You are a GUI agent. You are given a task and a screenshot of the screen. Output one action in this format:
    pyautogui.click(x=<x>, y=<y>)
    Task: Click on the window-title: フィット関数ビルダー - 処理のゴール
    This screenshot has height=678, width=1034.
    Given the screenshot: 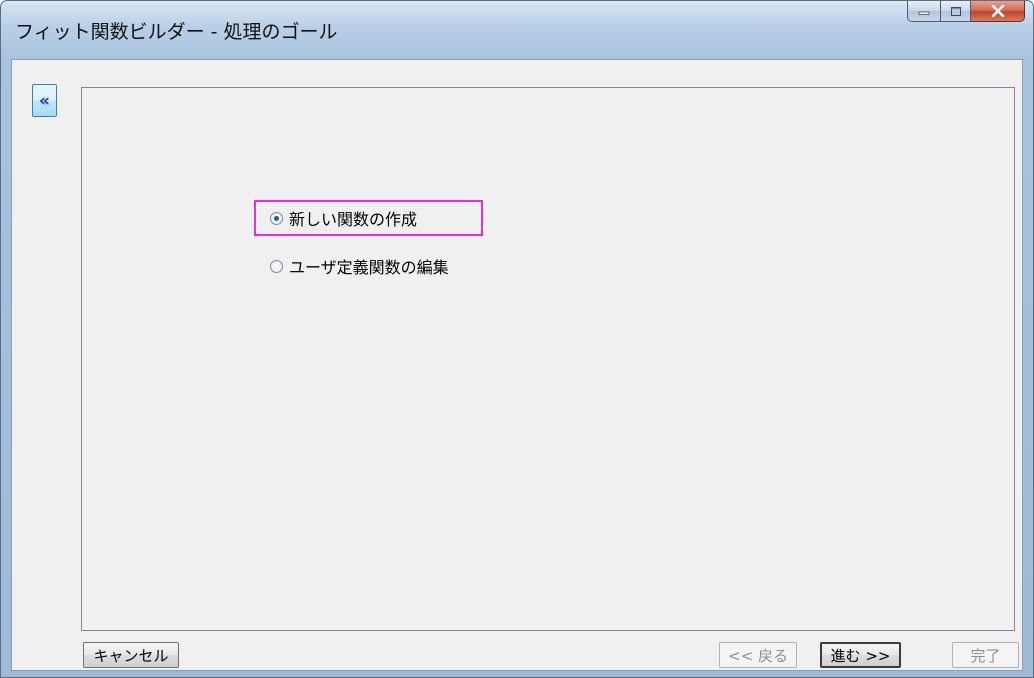 What is the action you would take?
    pyautogui.click(x=176, y=32)
    